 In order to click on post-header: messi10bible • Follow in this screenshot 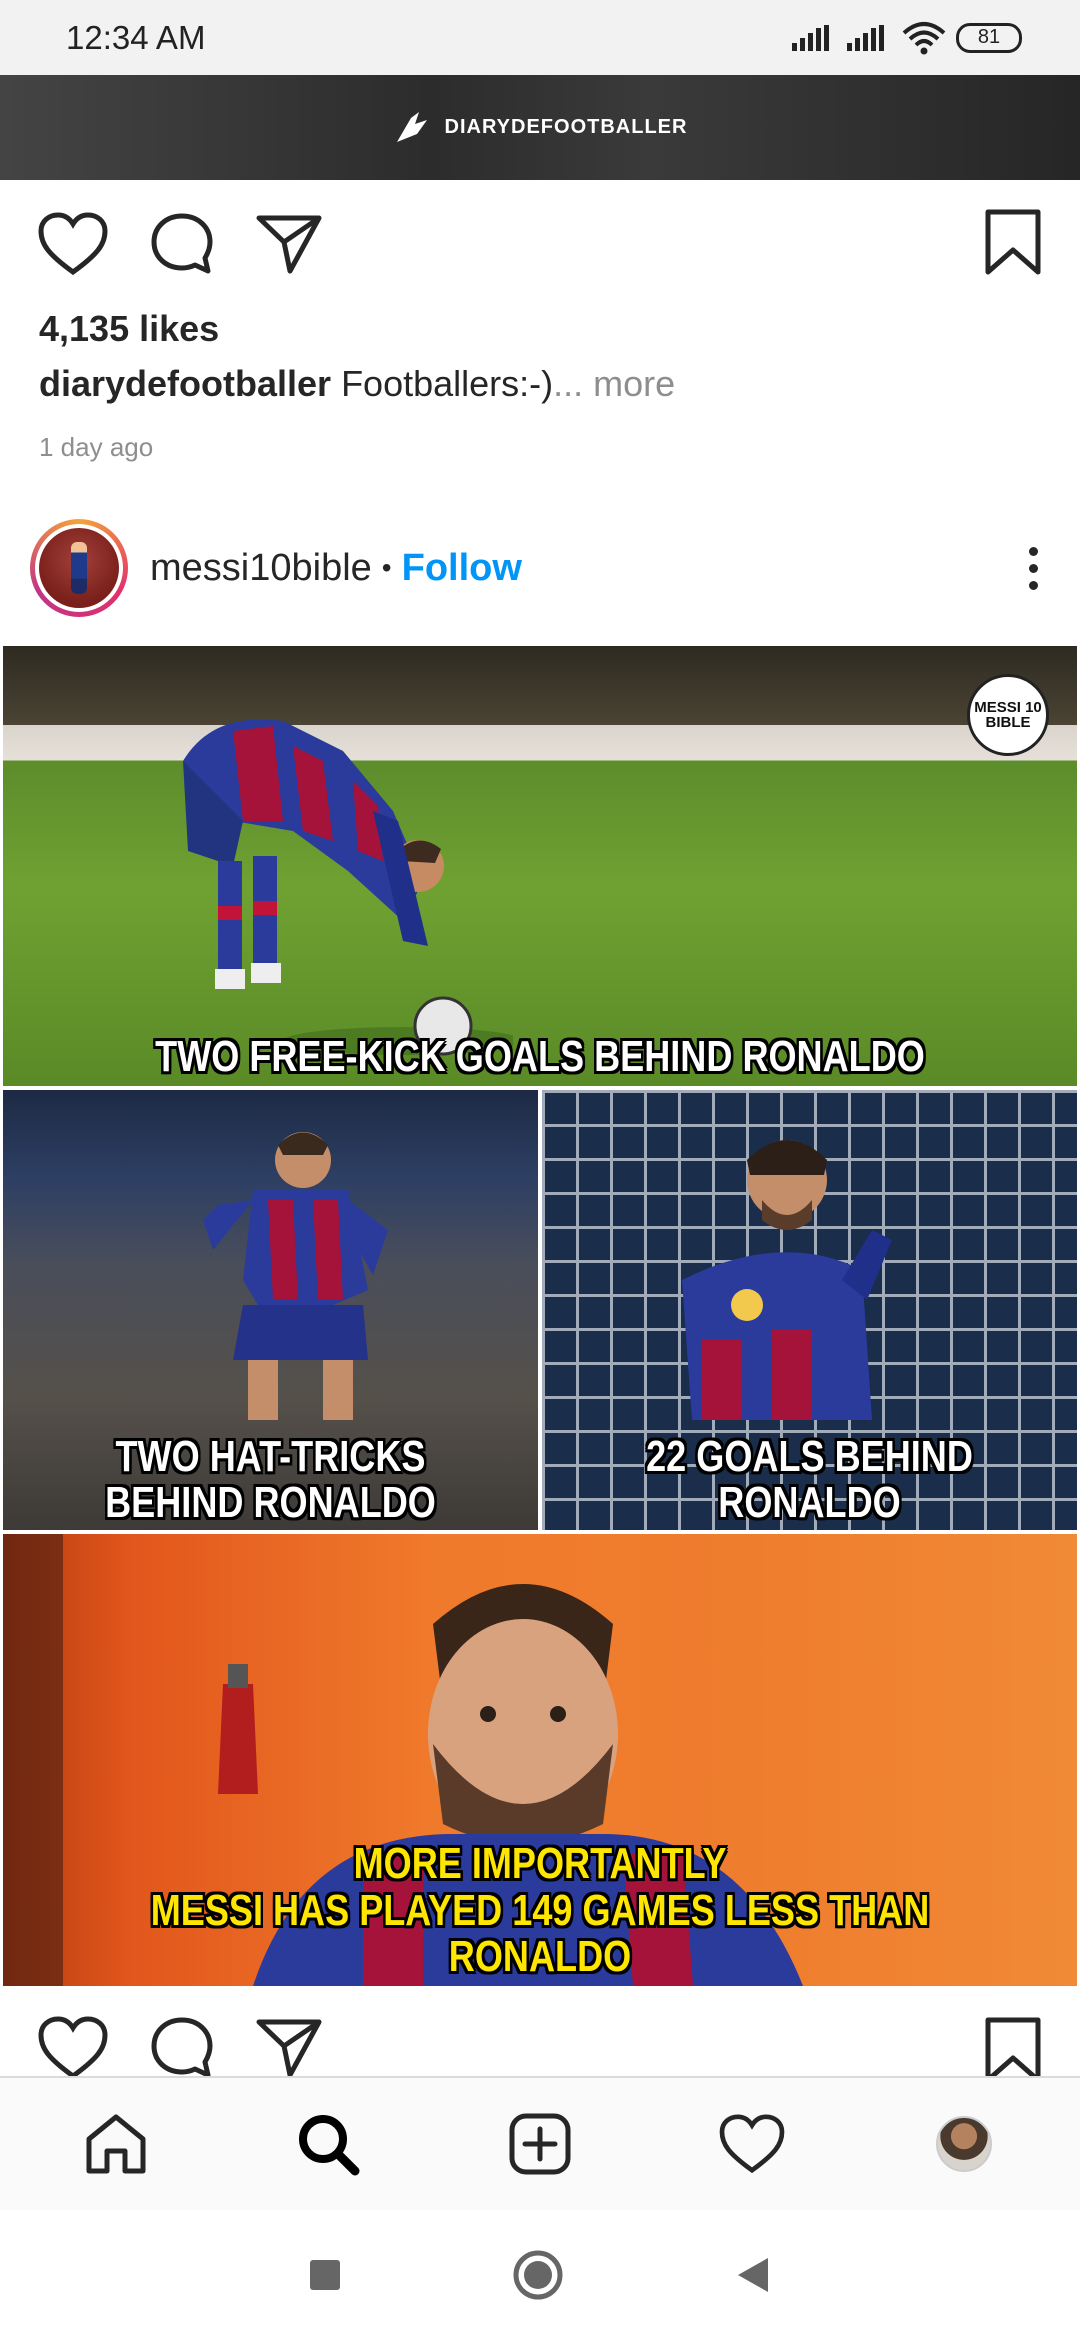, I will do `click(540, 568)`.